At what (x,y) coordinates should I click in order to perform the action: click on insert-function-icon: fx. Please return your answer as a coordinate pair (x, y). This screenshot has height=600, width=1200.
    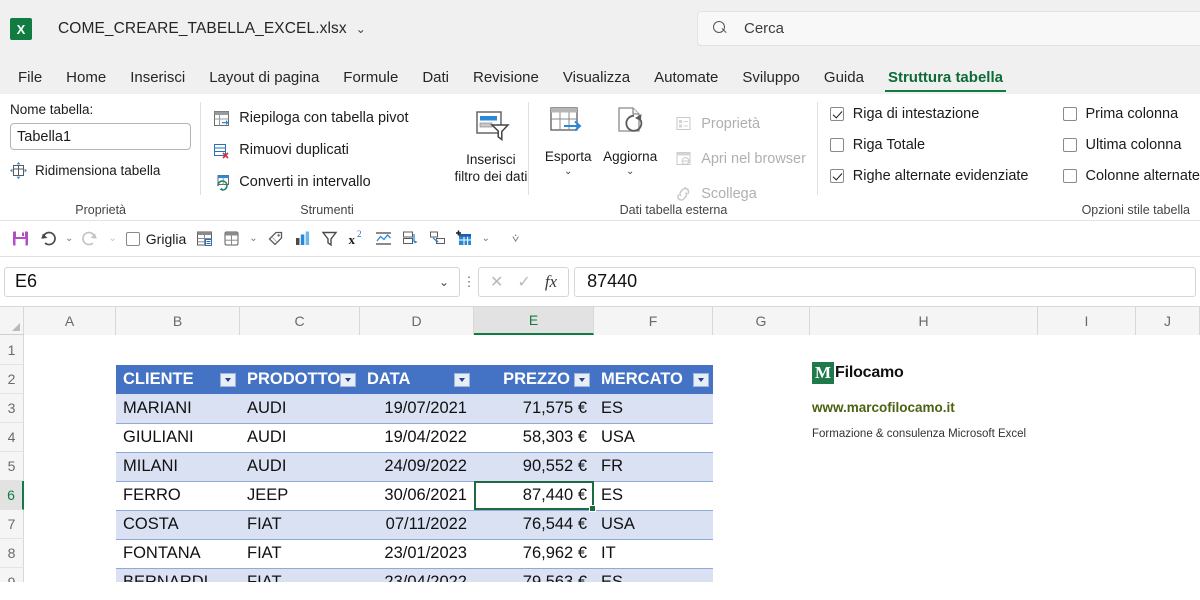
    Looking at the image, I should click on (551, 282).